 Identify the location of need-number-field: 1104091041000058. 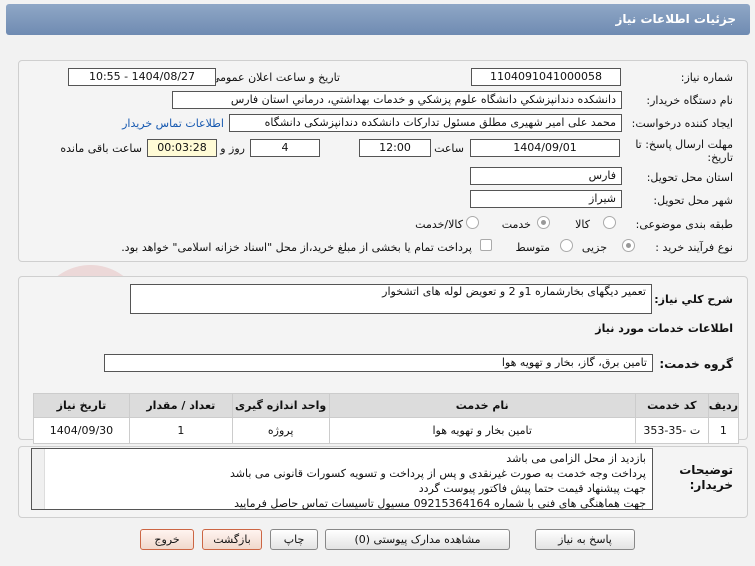
(546, 77).